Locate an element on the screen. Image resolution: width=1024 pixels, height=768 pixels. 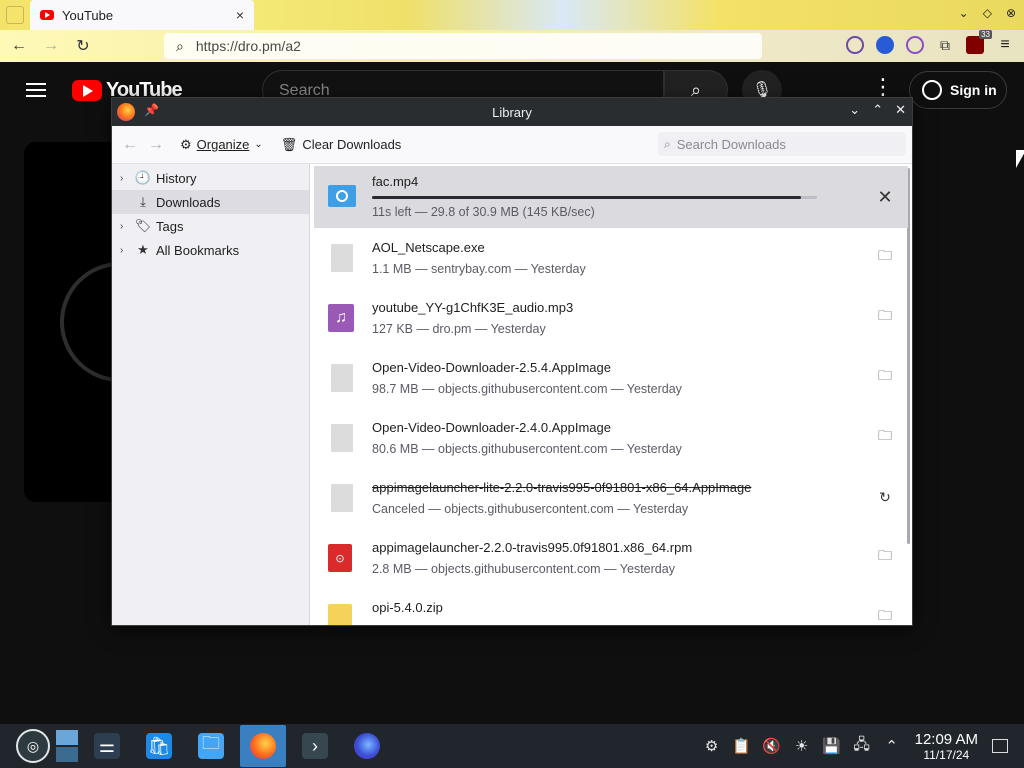
youtube-favicon-icon is located at coordinates (47, 15).